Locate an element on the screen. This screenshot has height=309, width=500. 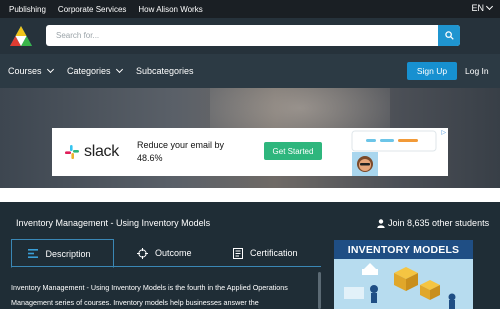
ad-illustration is located at coordinates (394, 153).